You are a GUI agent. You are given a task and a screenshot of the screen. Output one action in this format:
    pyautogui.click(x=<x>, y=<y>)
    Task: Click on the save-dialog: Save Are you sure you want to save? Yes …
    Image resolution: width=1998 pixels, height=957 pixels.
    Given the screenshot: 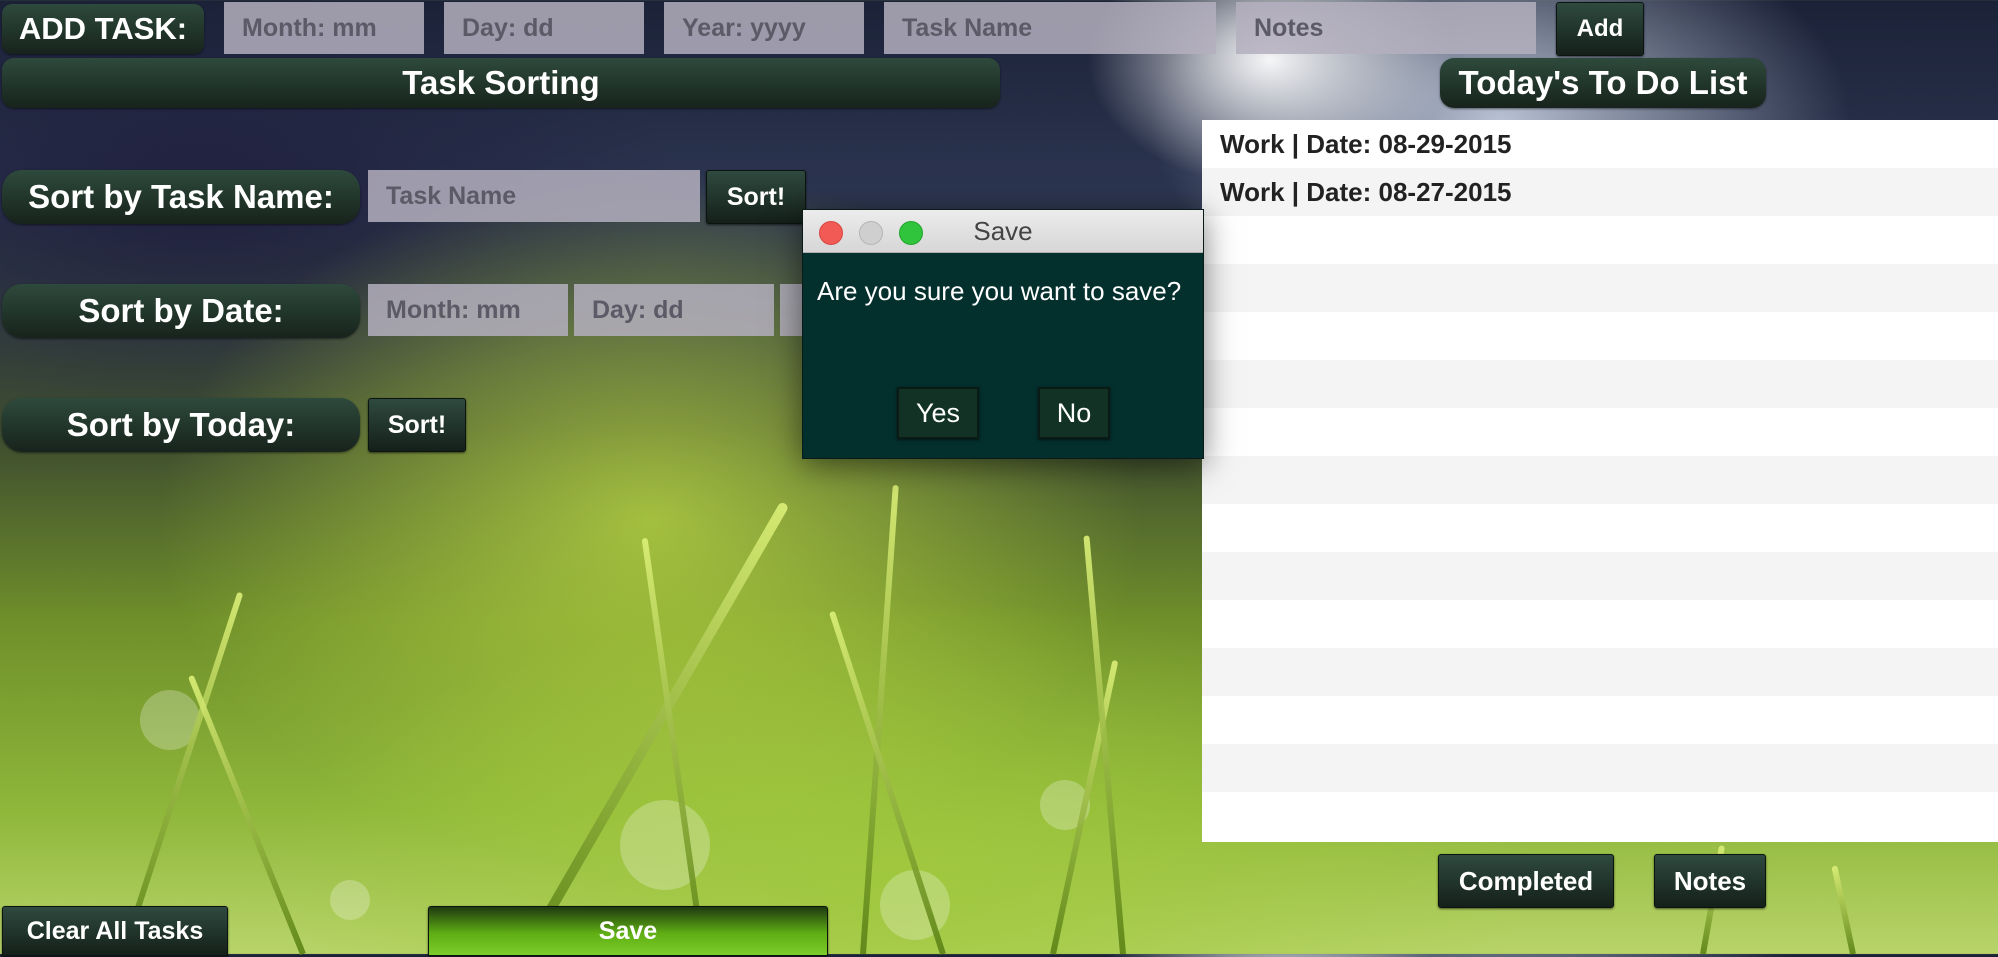 What is the action you would take?
    pyautogui.click(x=1003, y=334)
    